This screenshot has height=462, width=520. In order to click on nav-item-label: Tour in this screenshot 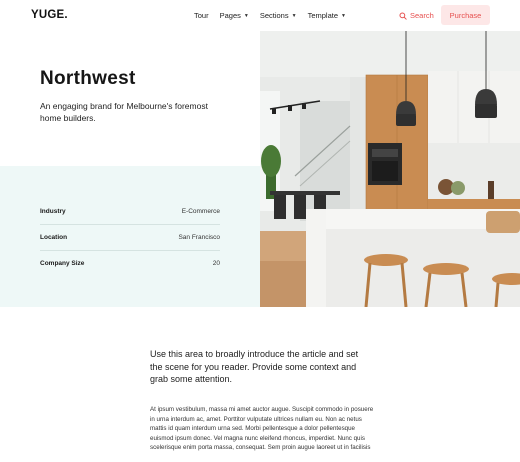, I will do `click(201, 15)`.